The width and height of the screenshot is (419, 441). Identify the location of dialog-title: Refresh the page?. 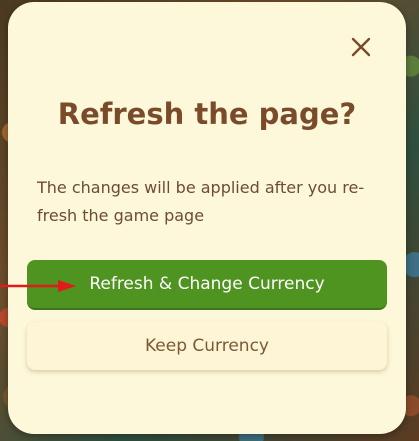
(207, 114).